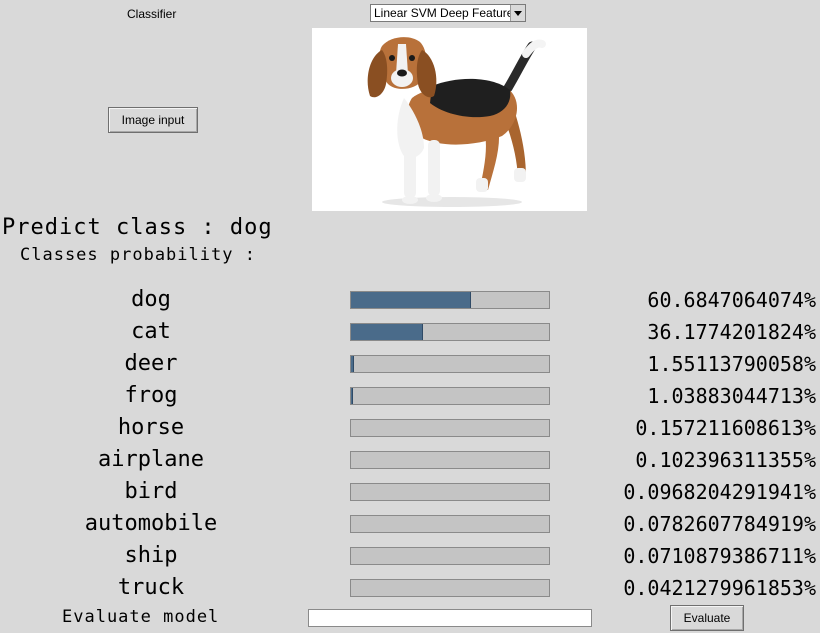  I want to click on probability-value: 0.0782607784919%, so click(719, 524).